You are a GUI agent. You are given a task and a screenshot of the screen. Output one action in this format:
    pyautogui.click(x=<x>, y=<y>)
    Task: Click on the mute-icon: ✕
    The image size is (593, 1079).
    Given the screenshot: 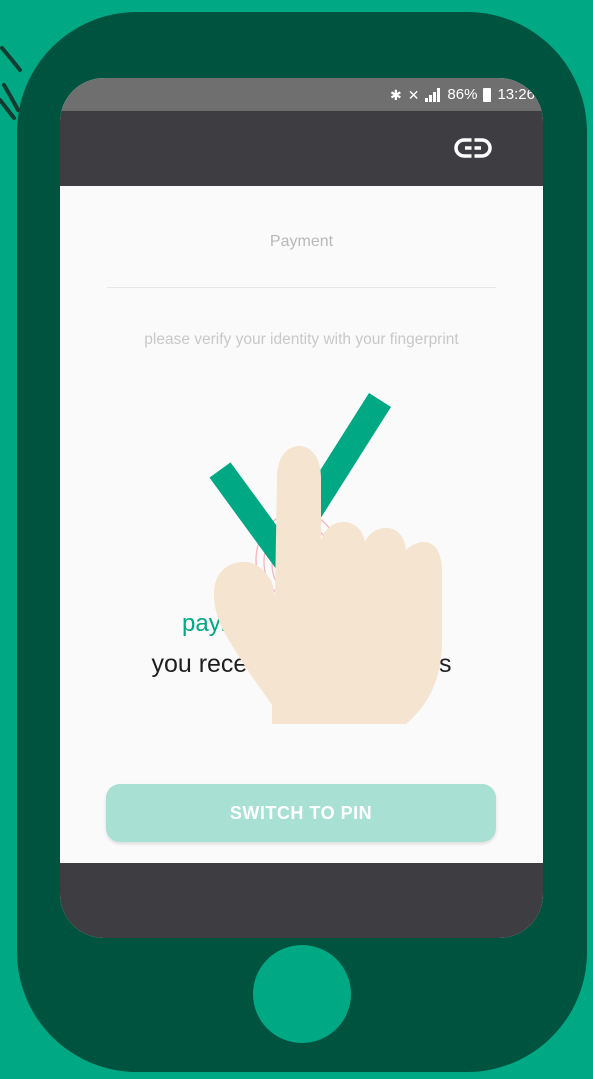 What is the action you would take?
    pyautogui.click(x=413, y=94)
    